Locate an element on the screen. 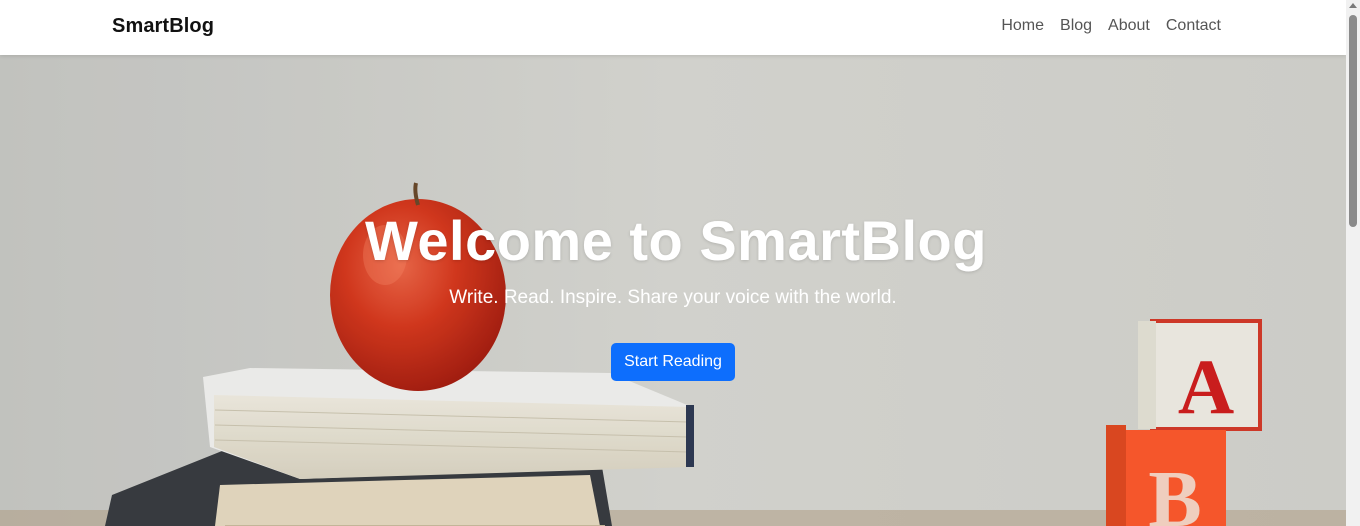 This screenshot has width=1360, height=526. nav-link-contact: Contact is located at coordinates (1193, 26).